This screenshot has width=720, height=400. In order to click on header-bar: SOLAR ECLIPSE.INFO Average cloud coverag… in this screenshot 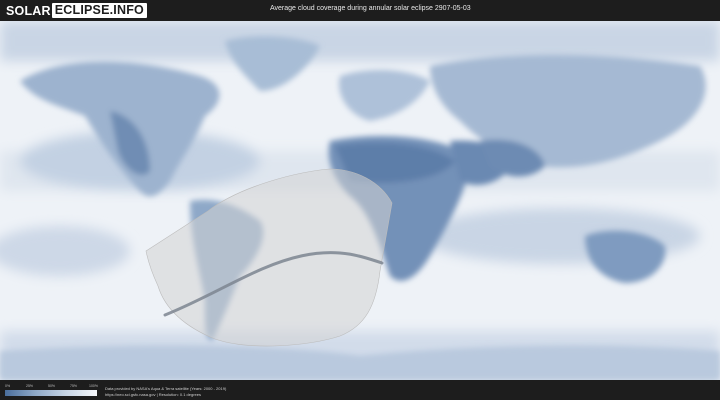, I will do `click(360, 10)`.